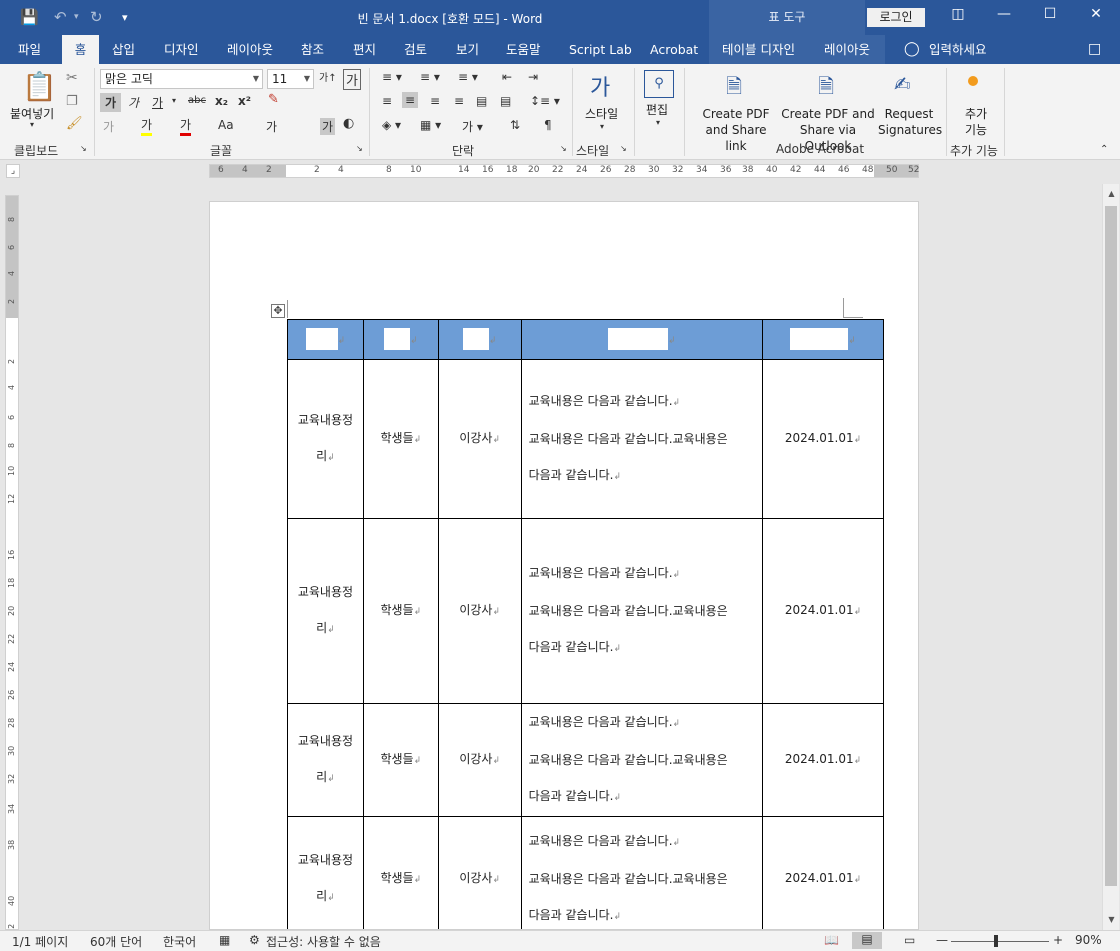  Describe the element at coordinates (1094, 49) in the screenshot. I see `comments-icon: □` at that location.